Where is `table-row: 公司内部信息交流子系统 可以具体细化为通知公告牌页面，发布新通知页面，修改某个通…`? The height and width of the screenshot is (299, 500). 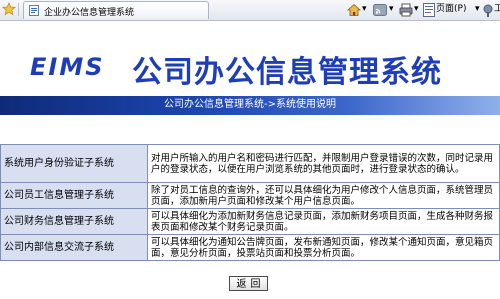 table-row: 公司内部信息交流子系统 可以具体细化为通知公告牌页面，发布新通知页面，修改某个通… is located at coordinates (250, 247).